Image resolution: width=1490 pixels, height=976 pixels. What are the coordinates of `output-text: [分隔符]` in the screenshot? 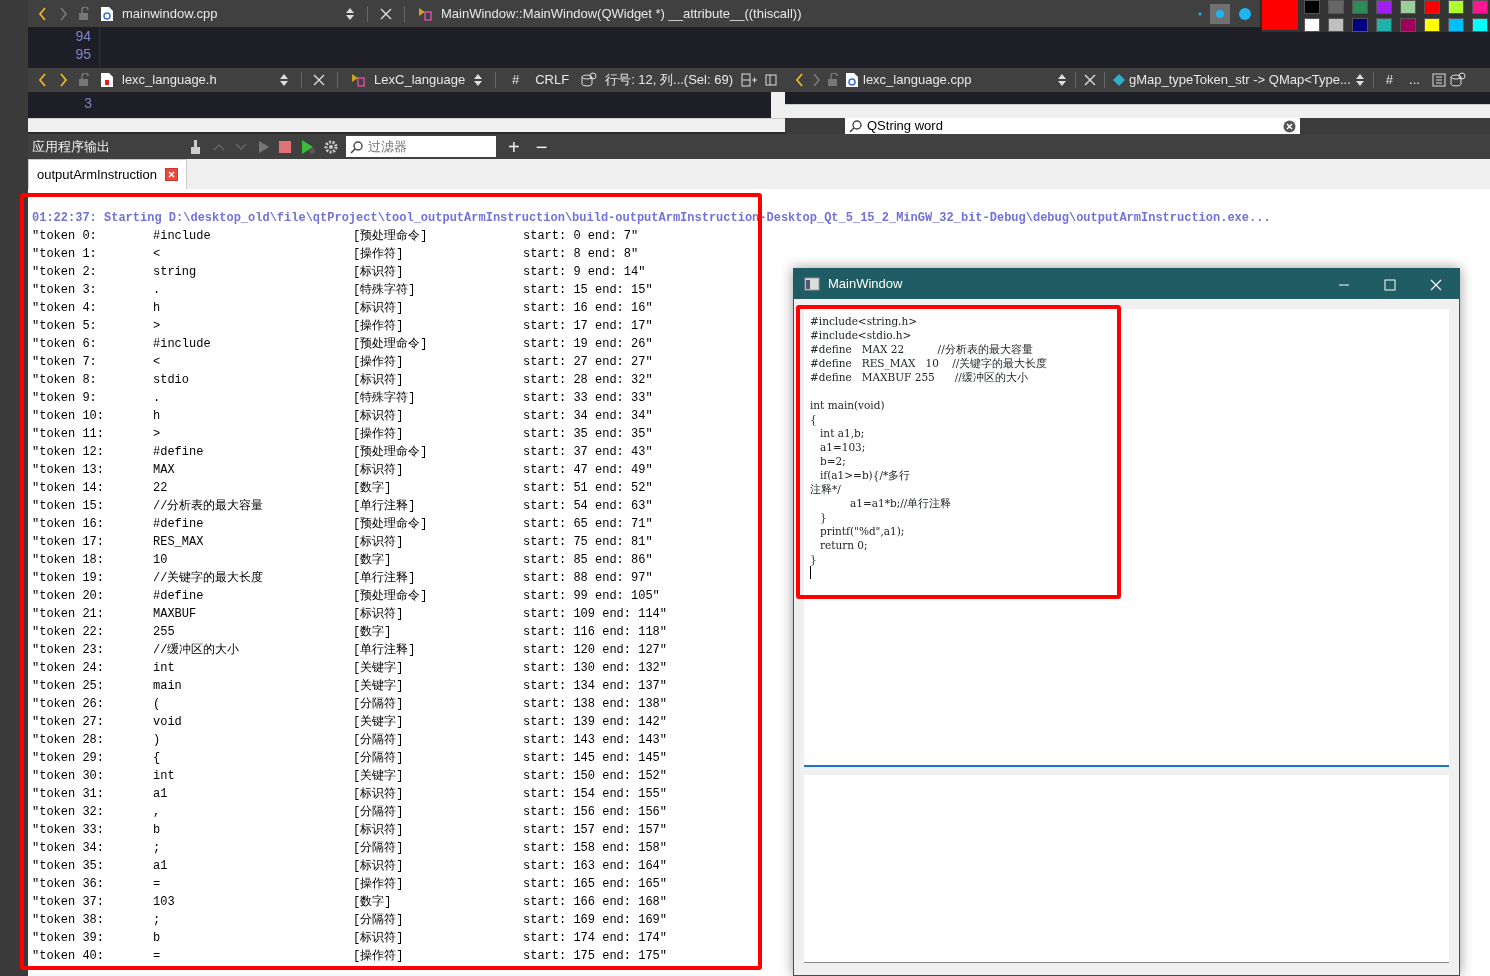 It's located at (379, 758).